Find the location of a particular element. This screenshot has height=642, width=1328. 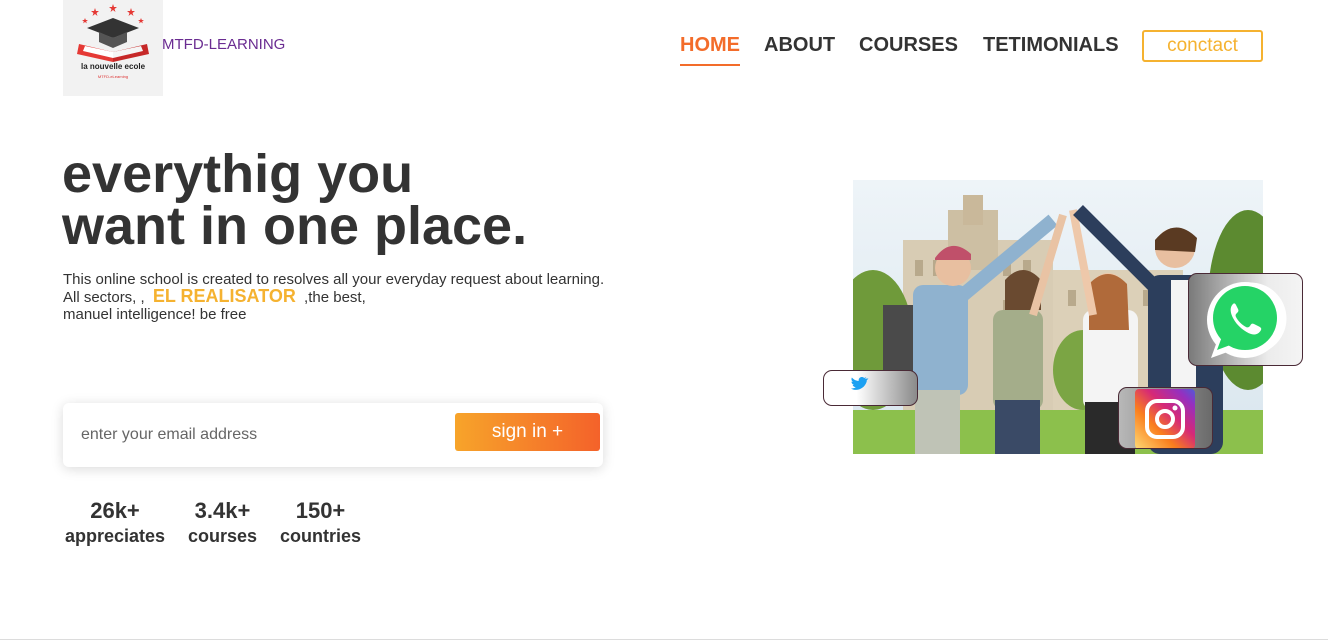

stat-label: courses is located at coordinates (222, 536).